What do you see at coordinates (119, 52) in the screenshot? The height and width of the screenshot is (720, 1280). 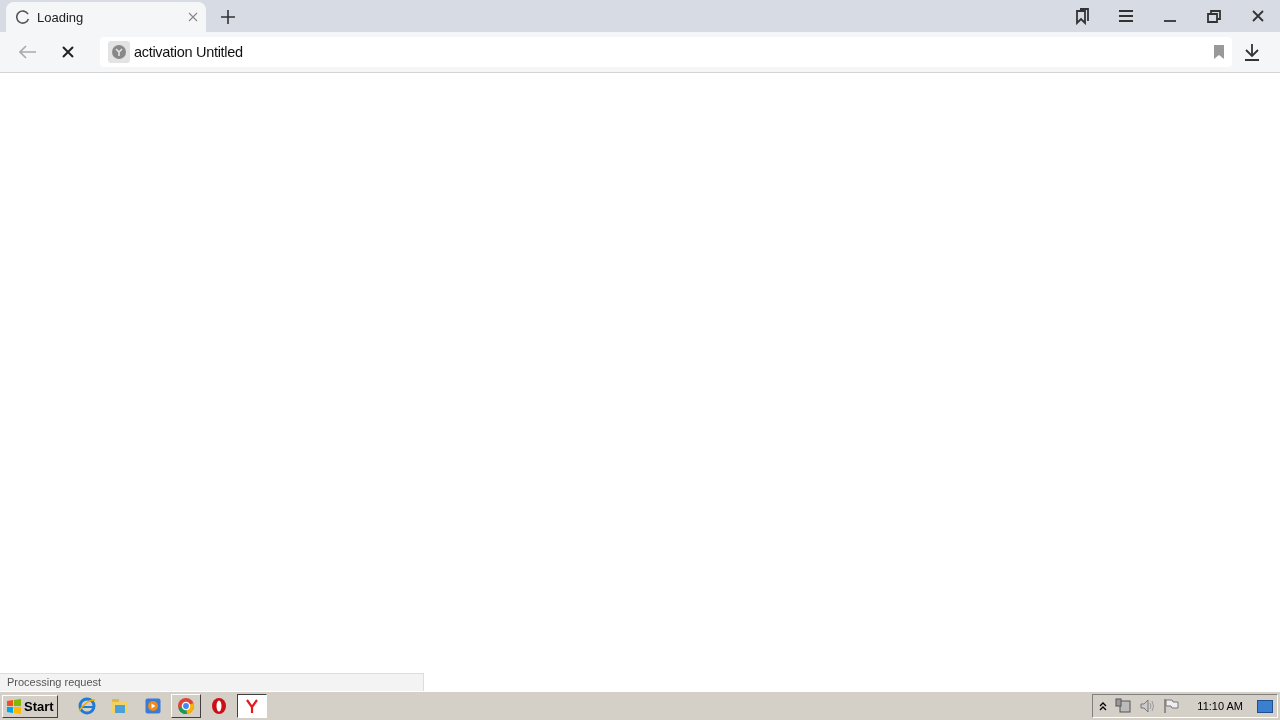 I see `site-icon` at bounding box center [119, 52].